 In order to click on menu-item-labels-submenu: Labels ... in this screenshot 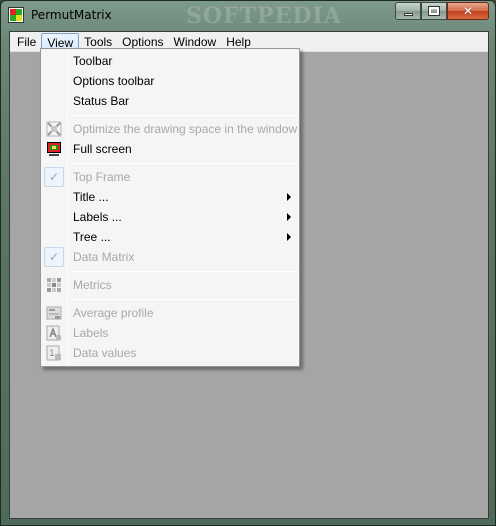, I will do `click(170, 217)`.